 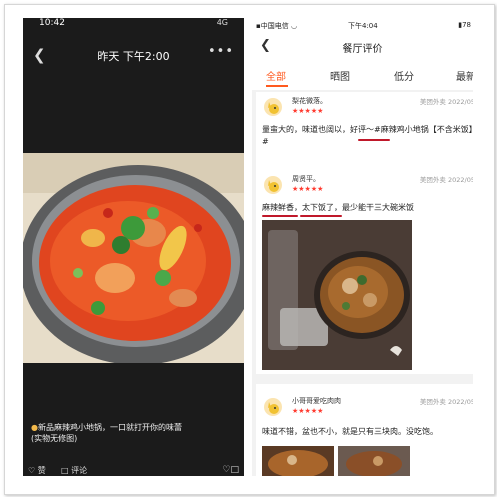 What do you see at coordinates (34, 427) in the screenshot?
I see `dish-emoji-icon: ●` at bounding box center [34, 427].